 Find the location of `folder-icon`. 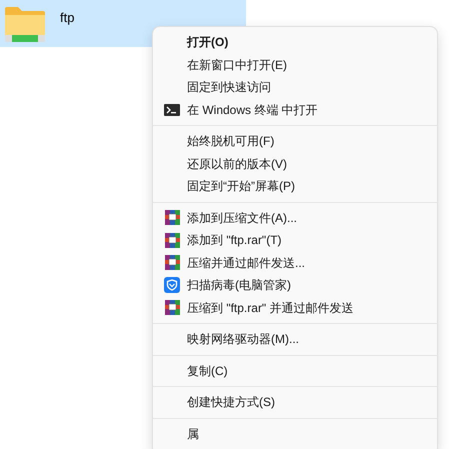

folder-icon is located at coordinates (25, 24).